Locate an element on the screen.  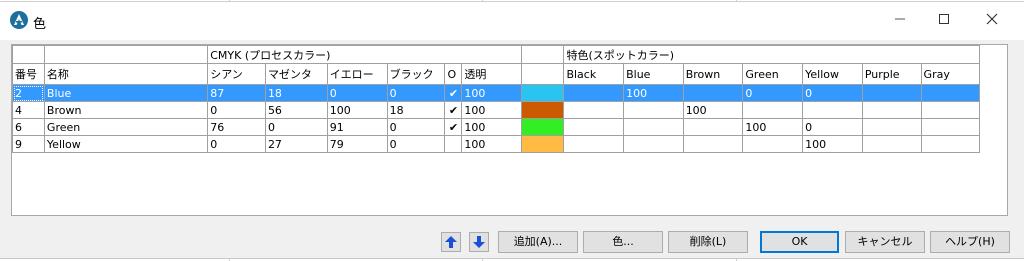
column-header-spot-gray: Gray is located at coordinates (950, 74).